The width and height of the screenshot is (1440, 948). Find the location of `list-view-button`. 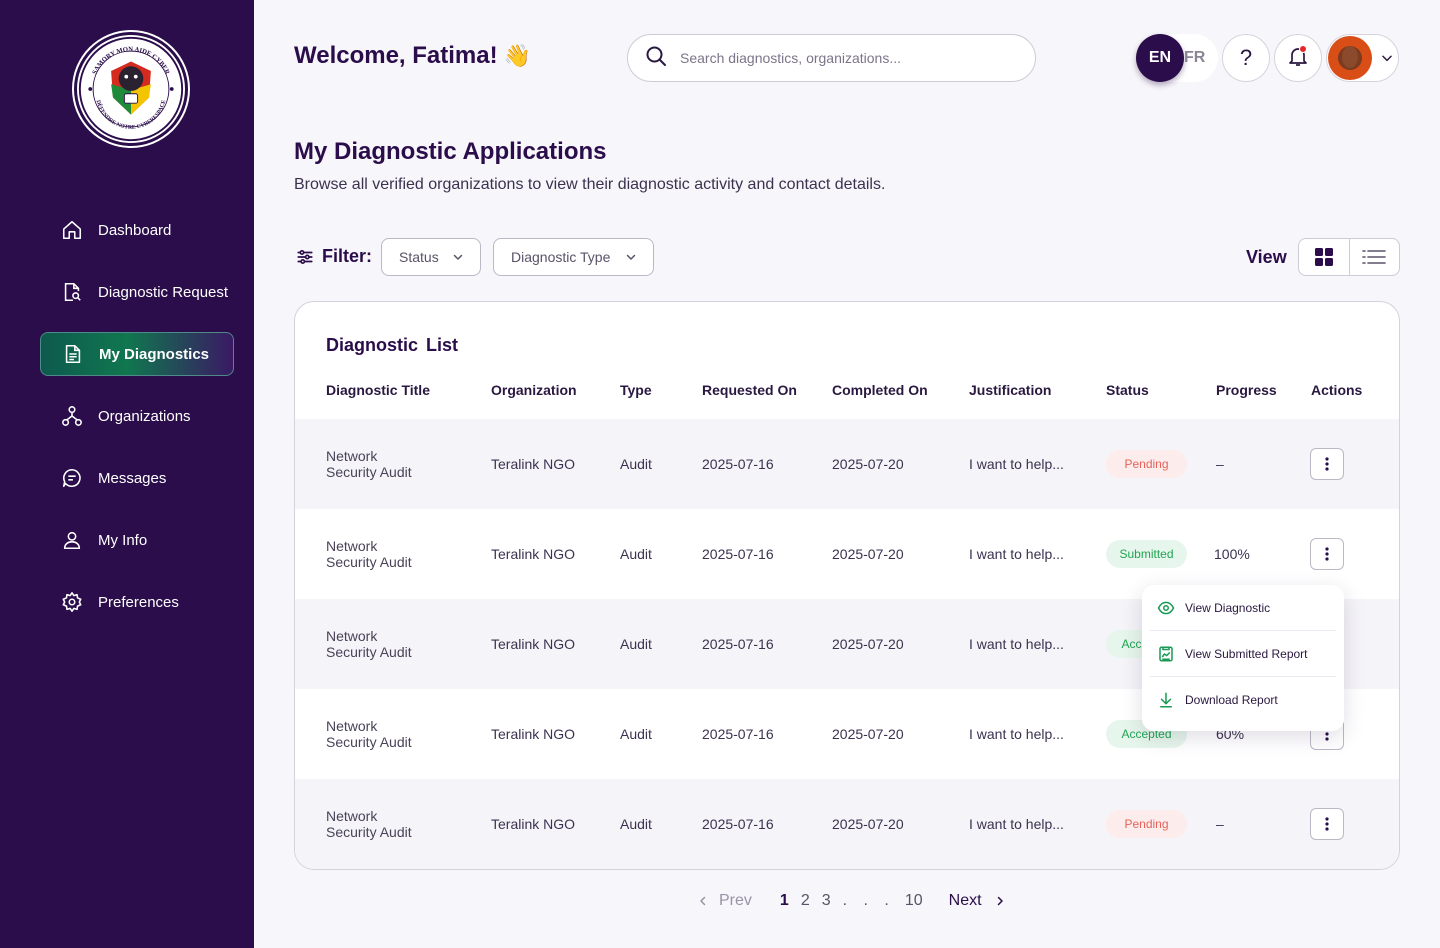

list-view-button is located at coordinates (1375, 257).